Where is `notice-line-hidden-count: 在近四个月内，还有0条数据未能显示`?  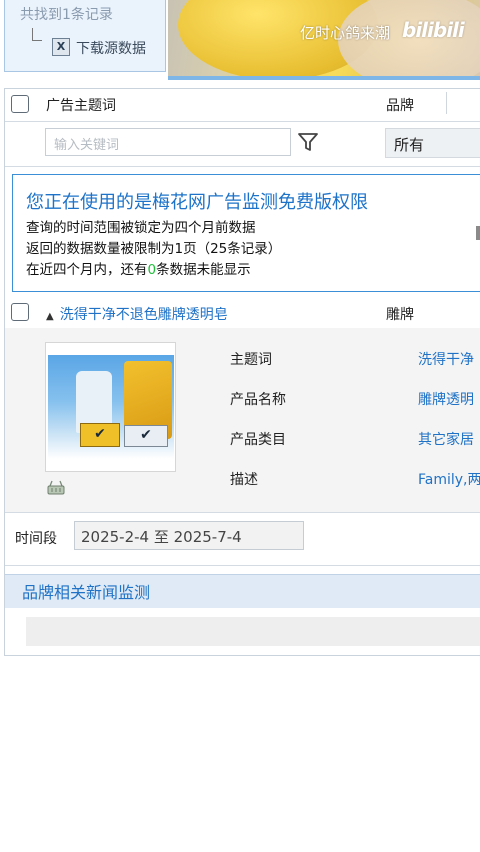
notice-line-hidden-count: 在近四个月内，还有0条数据未能显示 is located at coordinates (138, 268).